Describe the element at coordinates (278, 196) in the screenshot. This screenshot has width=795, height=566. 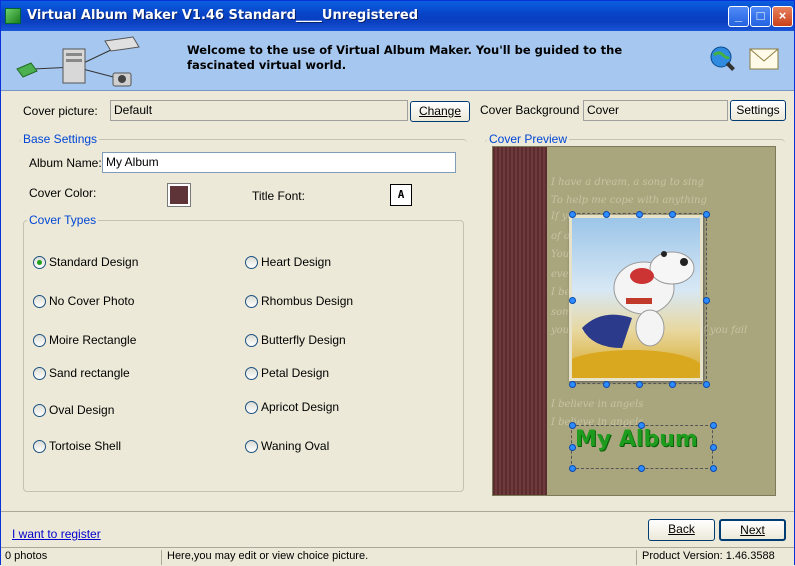
I see `title-font-label: Title Font:` at that location.